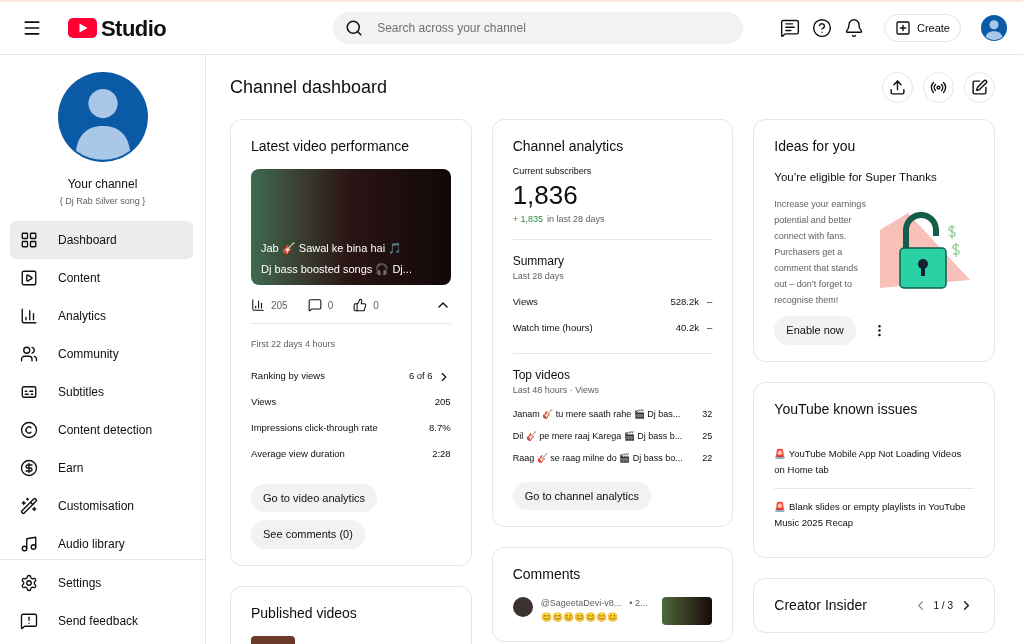  Describe the element at coordinates (29, 505) in the screenshot. I see `magic-wand-icon` at that location.